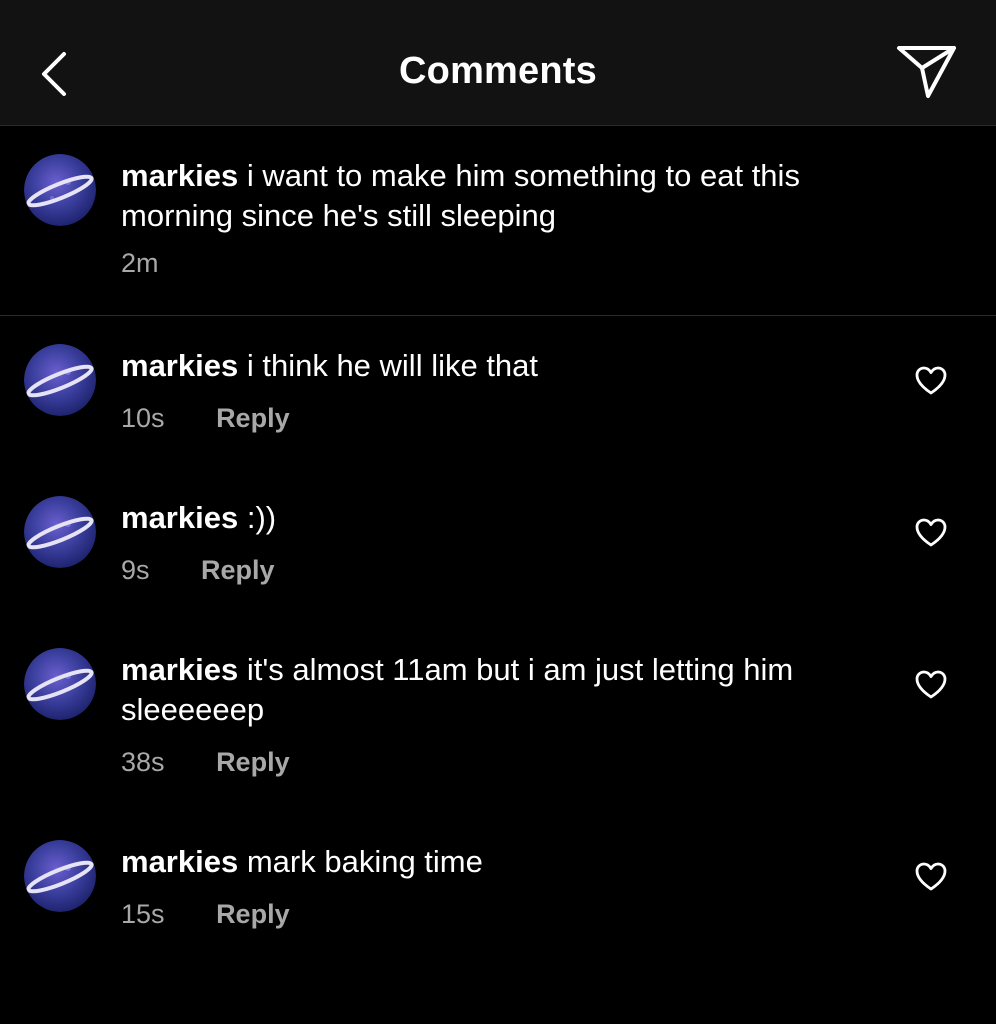  What do you see at coordinates (511, 862) in the screenshot?
I see `comment-text-block: markies mark baking time` at bounding box center [511, 862].